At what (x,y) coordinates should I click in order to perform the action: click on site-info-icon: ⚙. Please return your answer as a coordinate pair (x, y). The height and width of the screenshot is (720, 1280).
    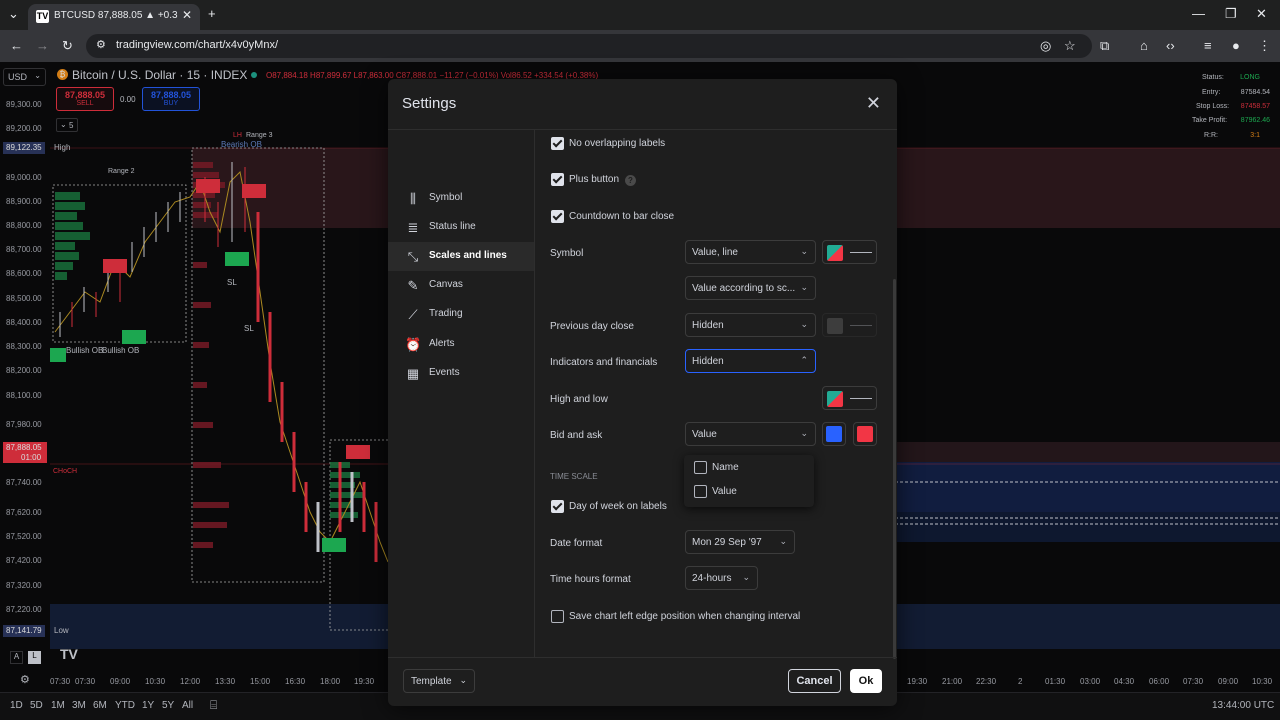
    Looking at the image, I should click on (101, 44).